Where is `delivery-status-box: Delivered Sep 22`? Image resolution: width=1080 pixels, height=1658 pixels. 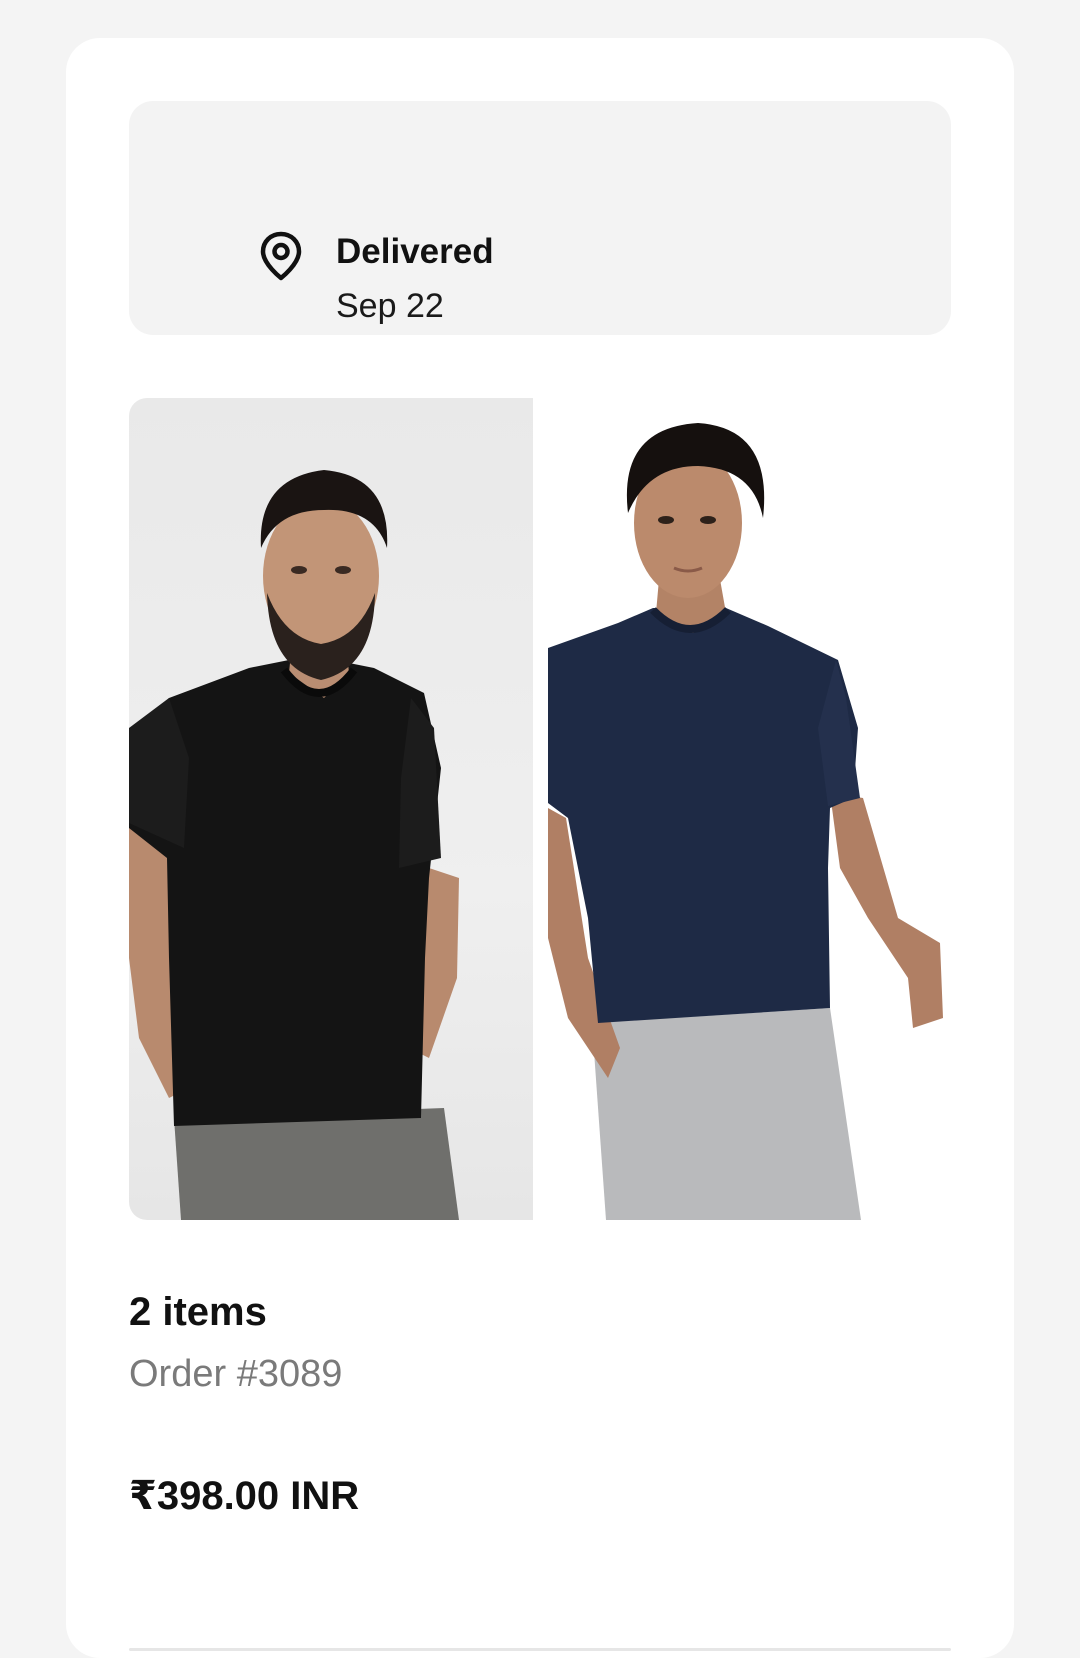 delivery-status-box: Delivered Sep 22 is located at coordinates (540, 218).